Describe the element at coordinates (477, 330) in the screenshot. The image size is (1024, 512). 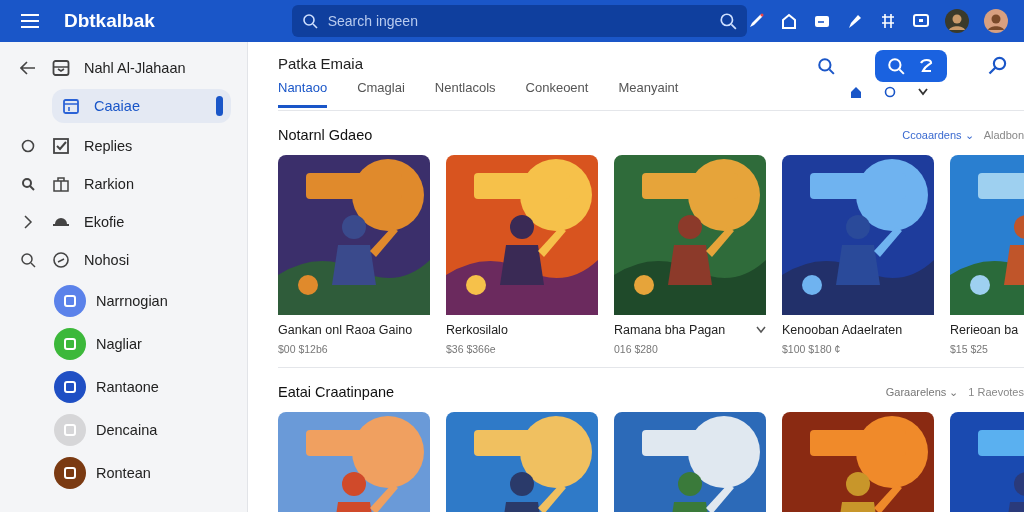
I see `card-title: Rerkosilalo` at that location.